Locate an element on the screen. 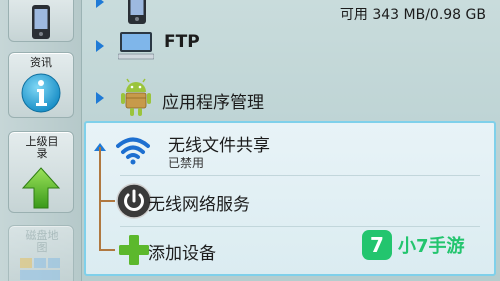 The width and height of the screenshot is (500, 281). watermark: 7 小7手游 is located at coordinates (413, 245).